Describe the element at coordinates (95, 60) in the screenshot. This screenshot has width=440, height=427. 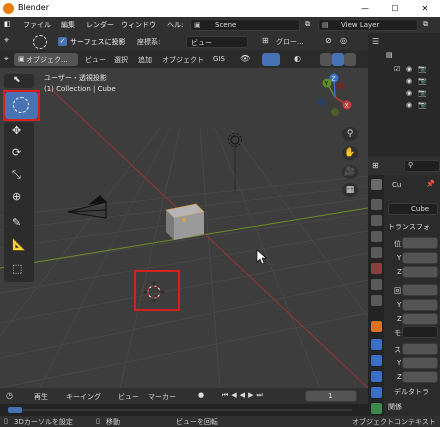
I see `menu-view: ビュー` at that location.